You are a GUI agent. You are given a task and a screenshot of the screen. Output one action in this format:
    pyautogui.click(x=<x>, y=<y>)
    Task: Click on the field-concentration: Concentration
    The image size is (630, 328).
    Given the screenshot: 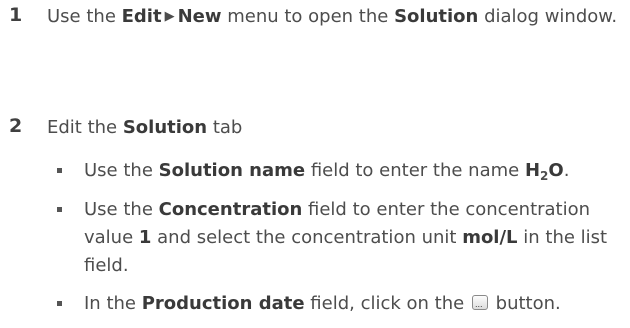 What is the action you would take?
    pyautogui.click(x=230, y=209)
    